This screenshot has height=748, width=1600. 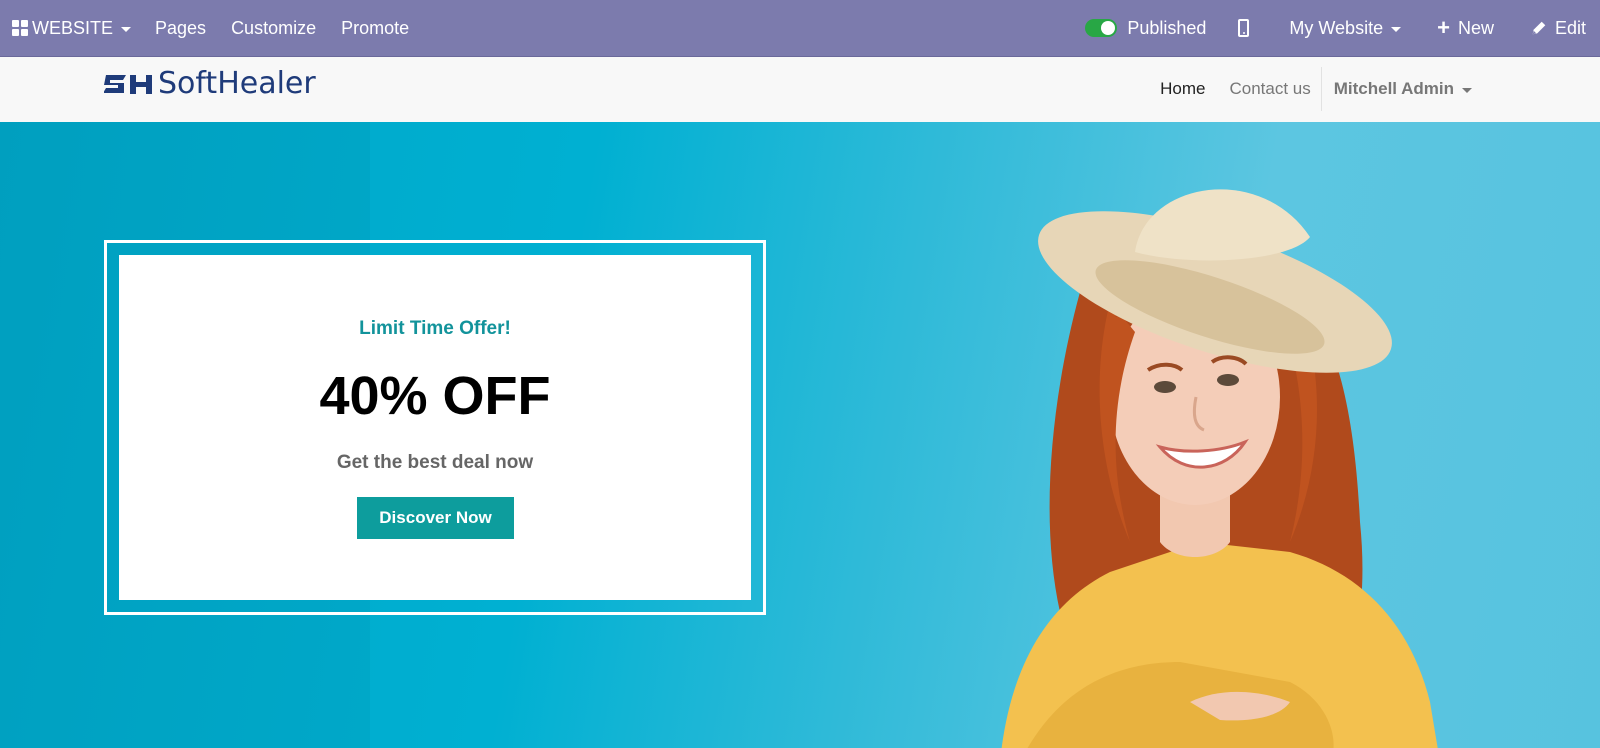 What do you see at coordinates (128, 84) in the screenshot?
I see `logo-mark-icon` at bounding box center [128, 84].